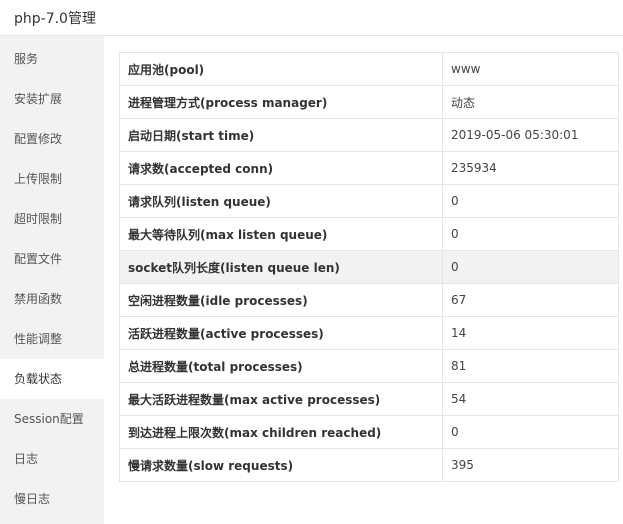 The width and height of the screenshot is (623, 524). I want to click on status-value: 395, so click(530, 465).